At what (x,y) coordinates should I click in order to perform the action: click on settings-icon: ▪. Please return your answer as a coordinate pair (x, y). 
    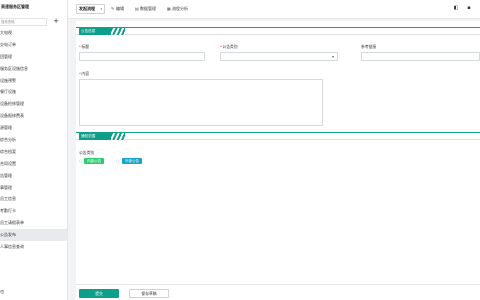
    Looking at the image, I should click on (469, 8).